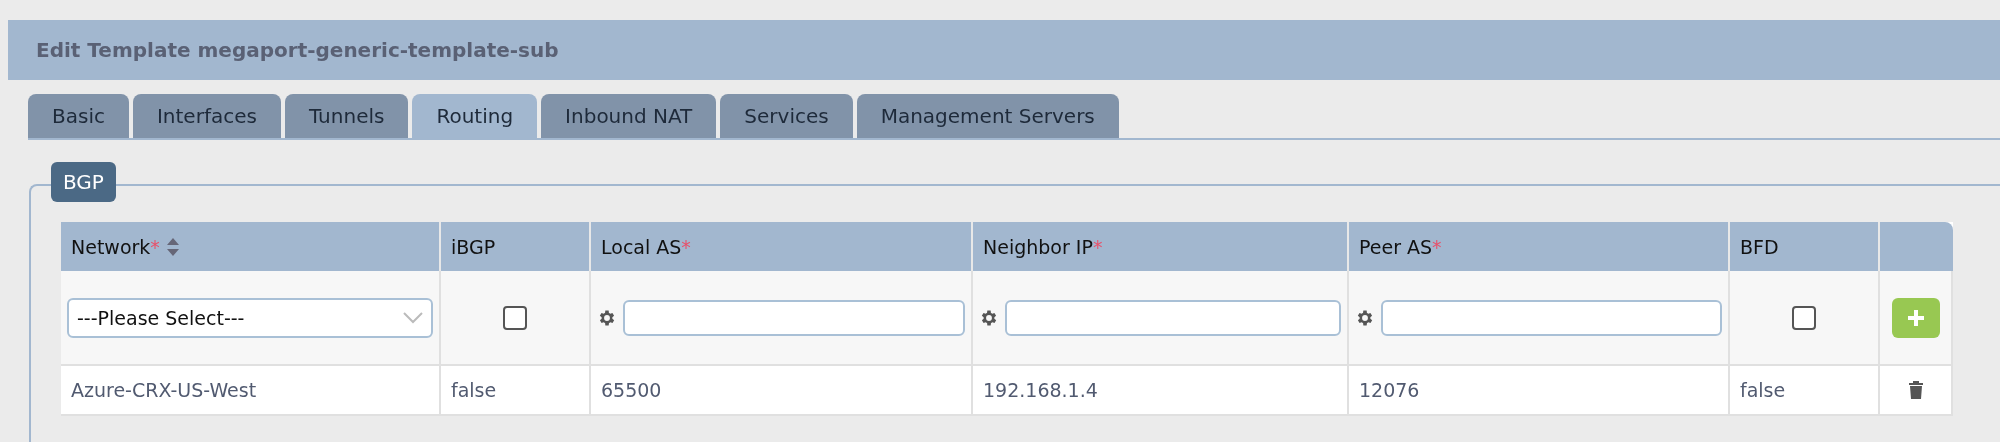  What do you see at coordinates (78, 116) in the screenshot?
I see `tab: Basic` at bounding box center [78, 116].